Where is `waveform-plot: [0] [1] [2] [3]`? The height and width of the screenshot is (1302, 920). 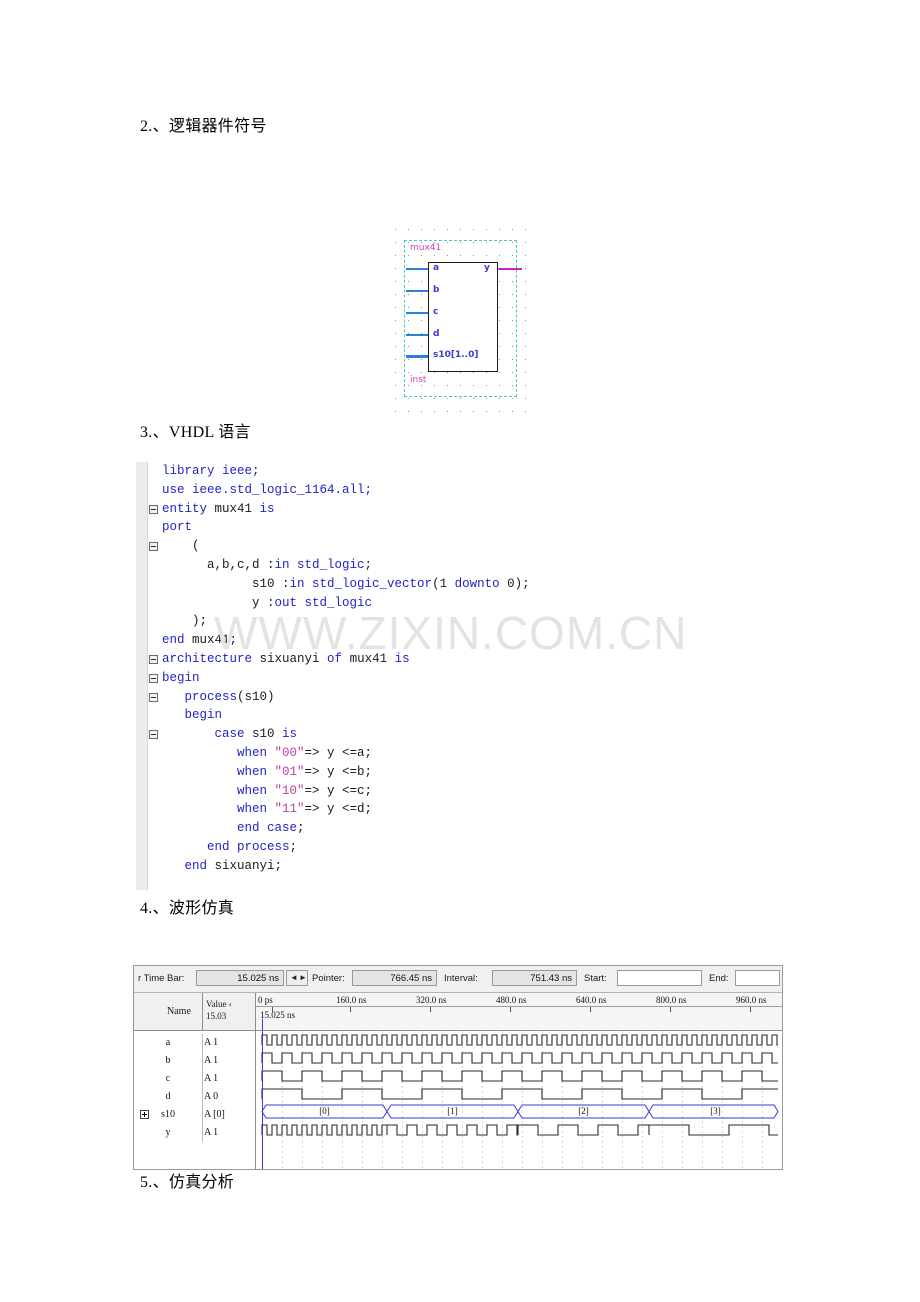 waveform-plot: [0] [1] [2] [3] is located at coordinates (519, 1100).